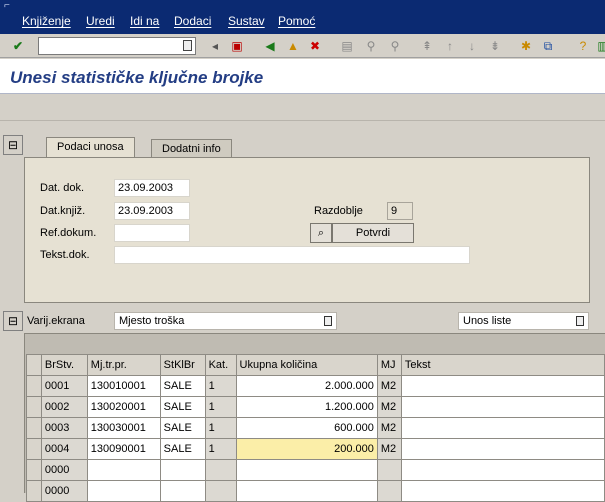  I want to click on table-row: 0001 130010001 SALE 1 2.000.000 M2, so click(315, 386).